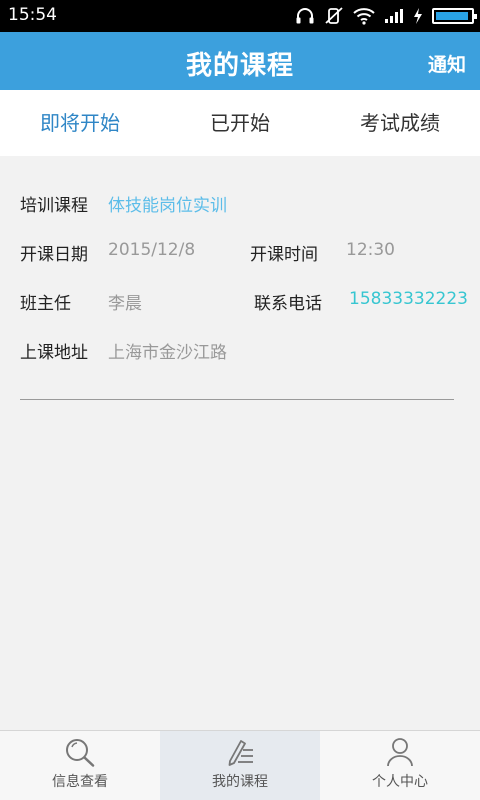 The height and width of the screenshot is (800, 480). Describe the element at coordinates (400, 782) in the screenshot. I see `nav-personal-center-label: 个人中心` at that location.